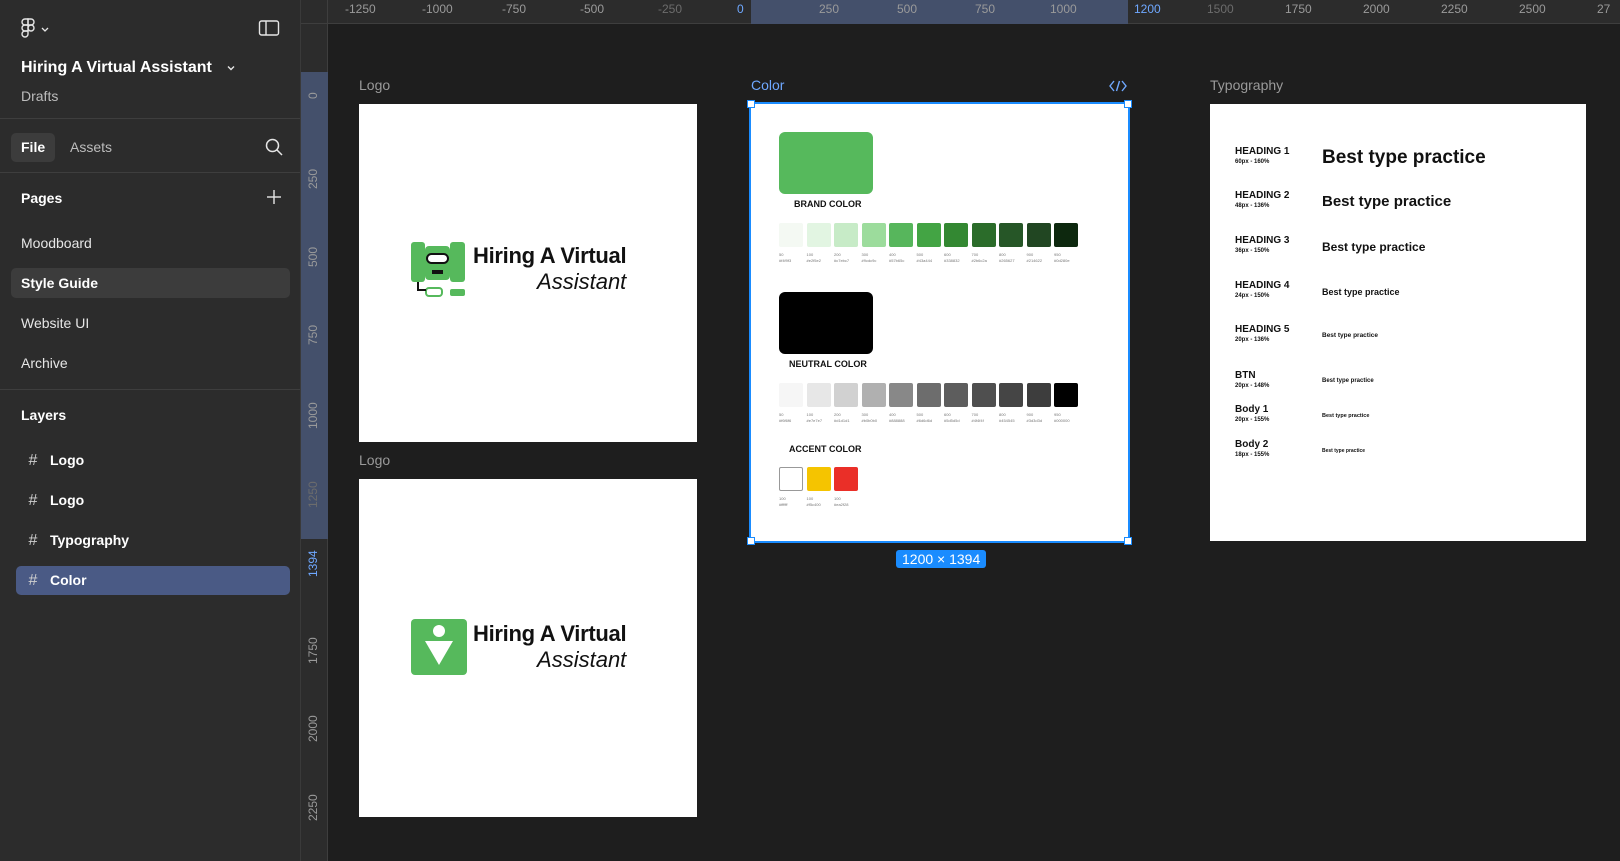  What do you see at coordinates (150, 323) in the screenshot?
I see `page-item-website-ui: Website UI` at bounding box center [150, 323].